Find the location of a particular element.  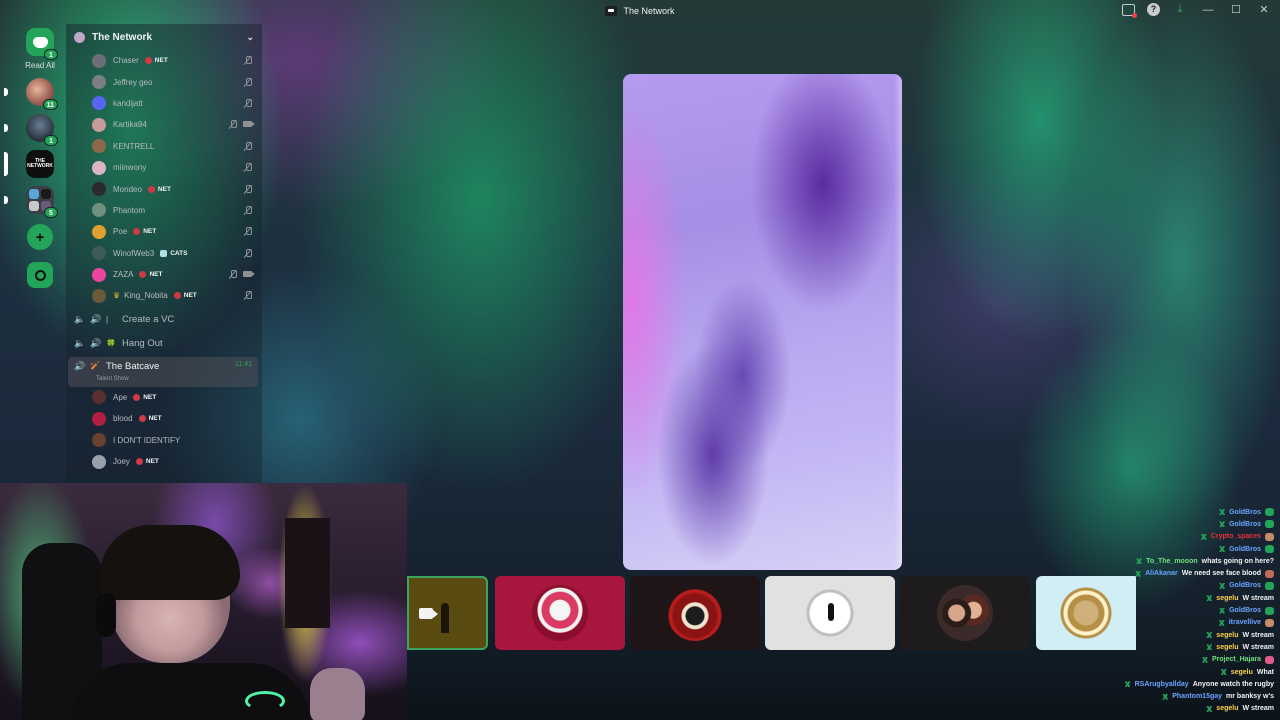

voice-user: Ape NET is located at coordinates (164, 397).